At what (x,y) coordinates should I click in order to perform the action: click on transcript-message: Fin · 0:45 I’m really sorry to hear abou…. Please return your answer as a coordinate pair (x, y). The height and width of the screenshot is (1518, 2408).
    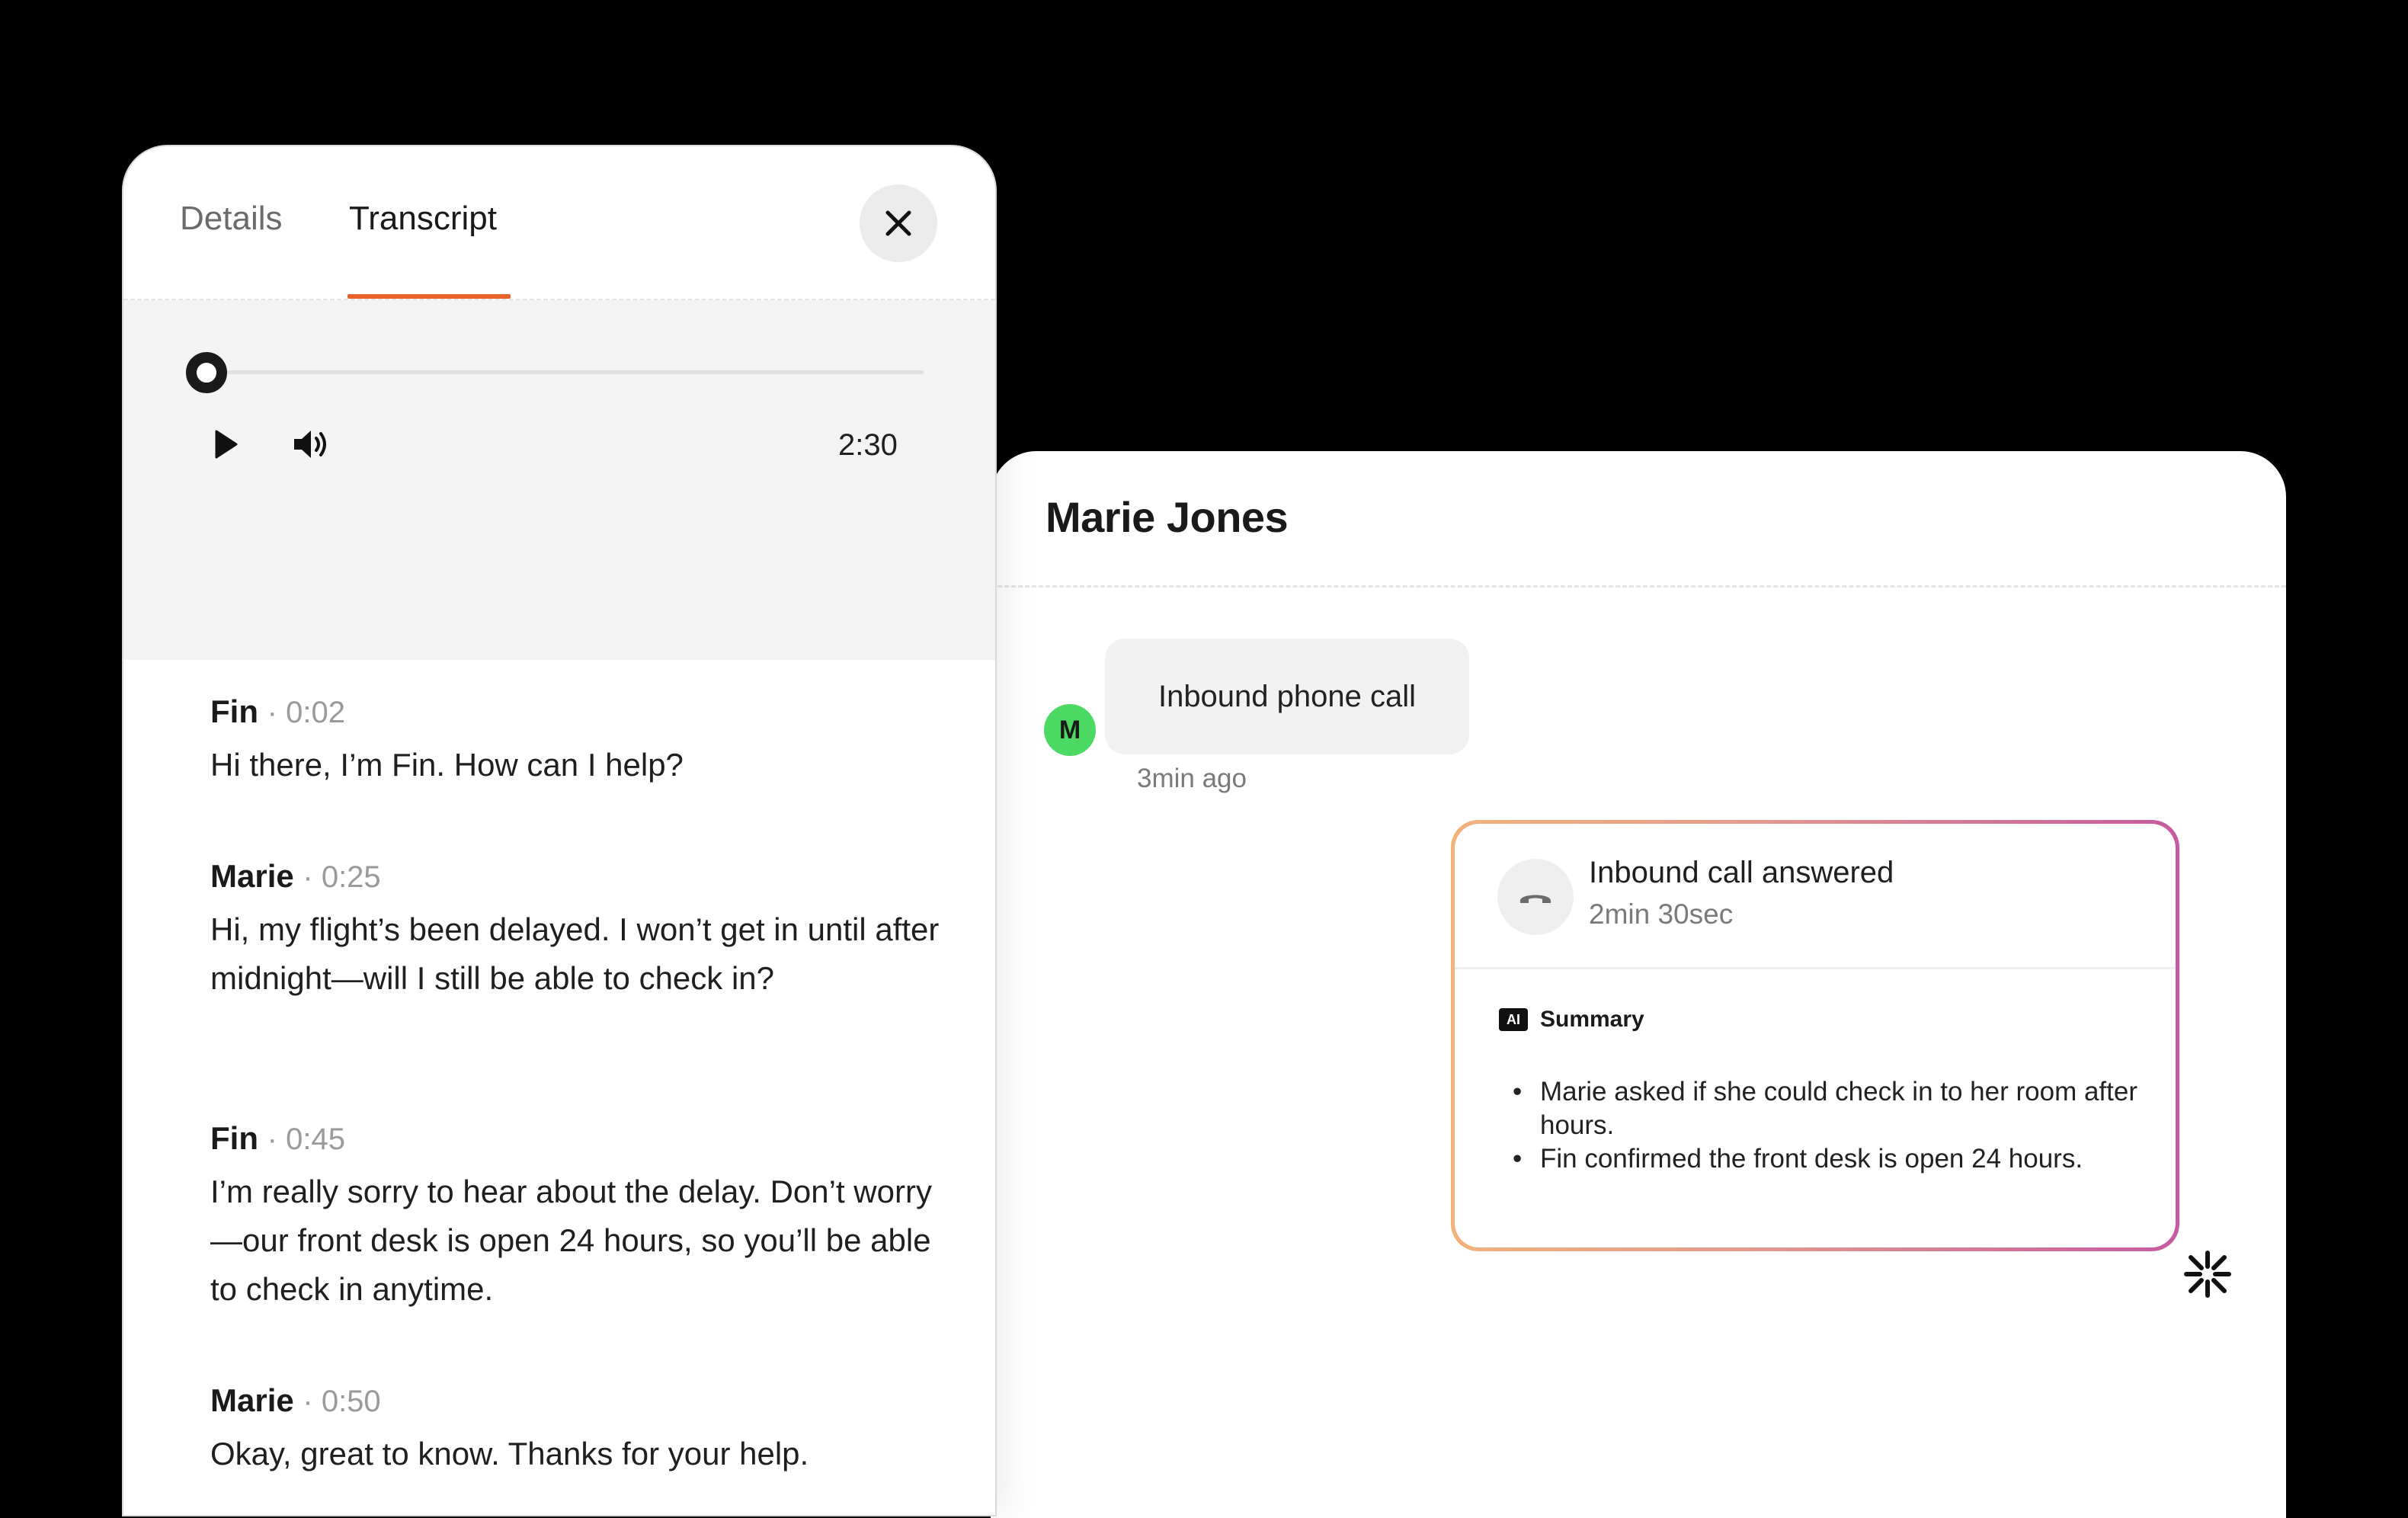
    Looking at the image, I should click on (583, 1217).